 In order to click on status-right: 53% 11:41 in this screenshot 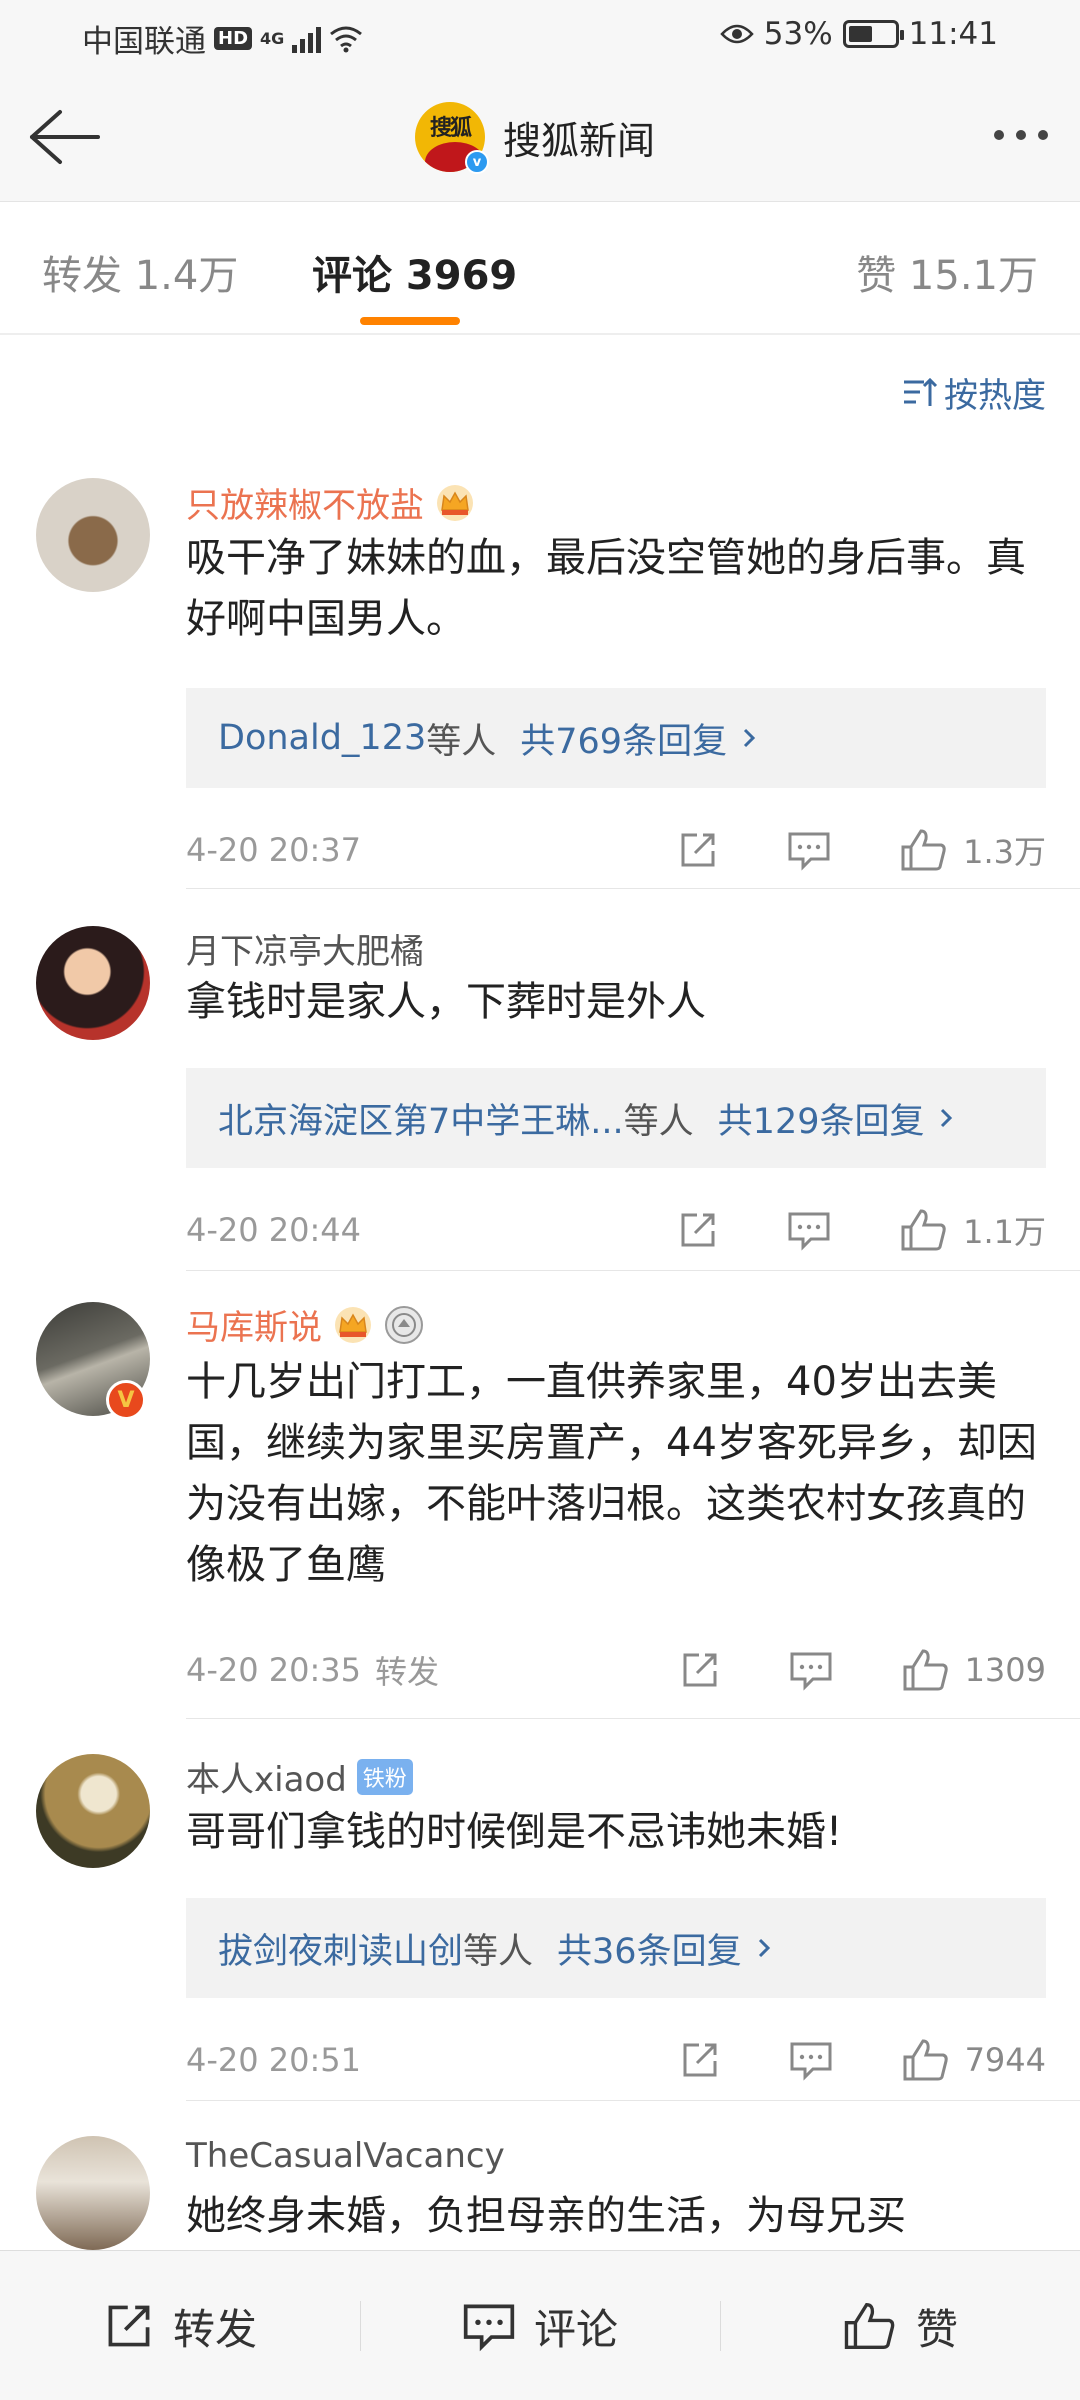, I will do `click(859, 34)`.